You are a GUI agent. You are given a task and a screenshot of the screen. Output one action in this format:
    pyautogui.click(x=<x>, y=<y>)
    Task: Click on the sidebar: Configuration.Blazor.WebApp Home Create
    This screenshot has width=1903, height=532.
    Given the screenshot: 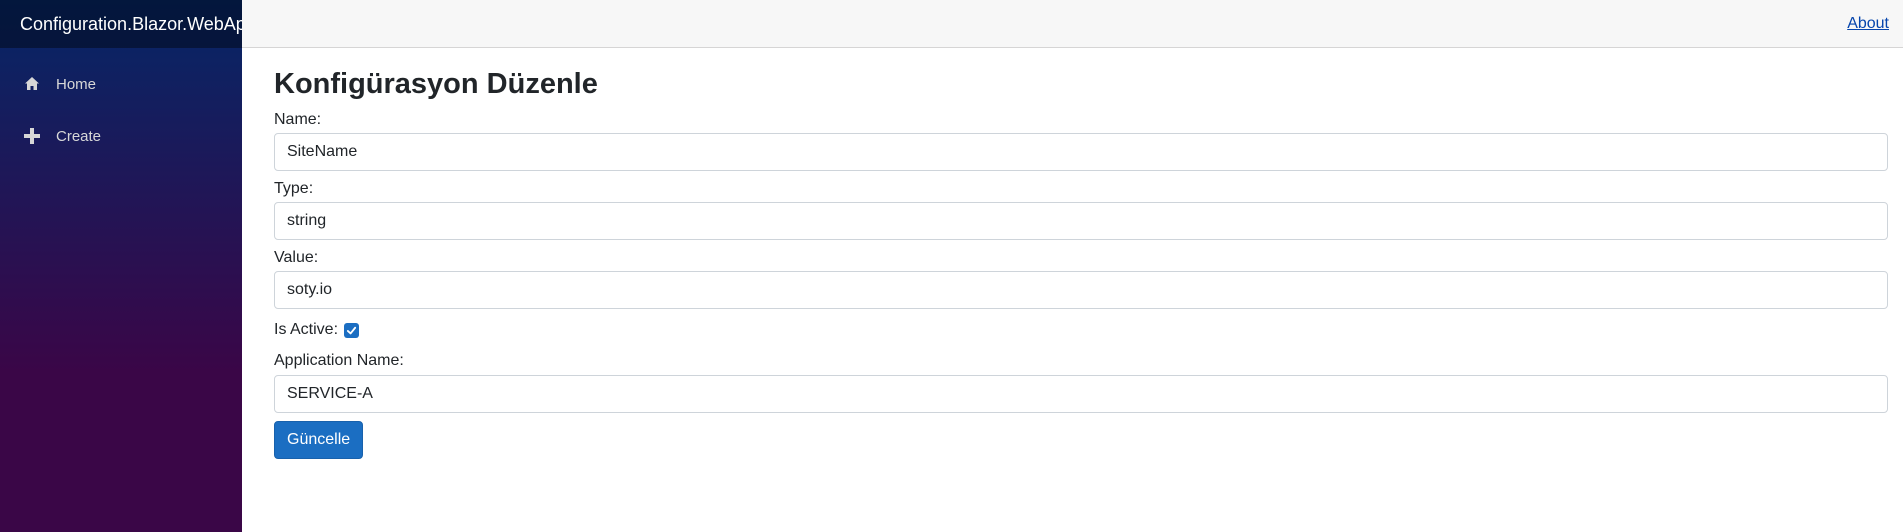 What is the action you would take?
    pyautogui.click(x=121, y=266)
    